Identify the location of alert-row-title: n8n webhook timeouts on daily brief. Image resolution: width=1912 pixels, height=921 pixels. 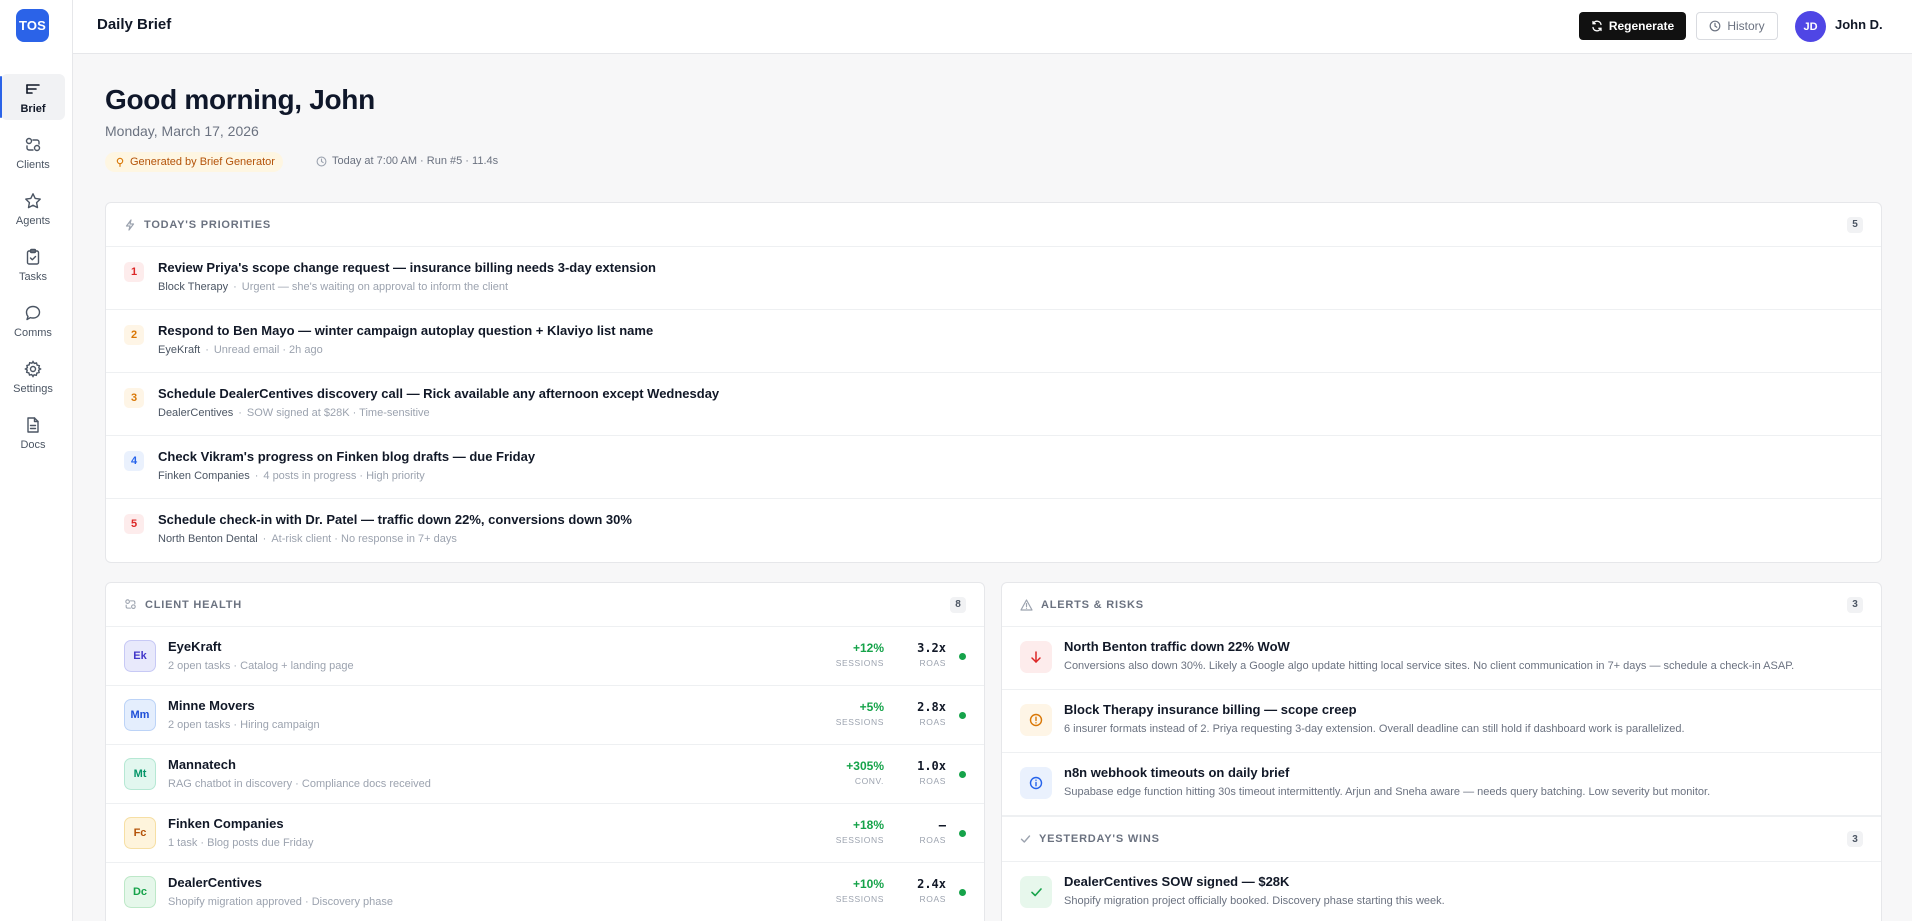
(1176, 772).